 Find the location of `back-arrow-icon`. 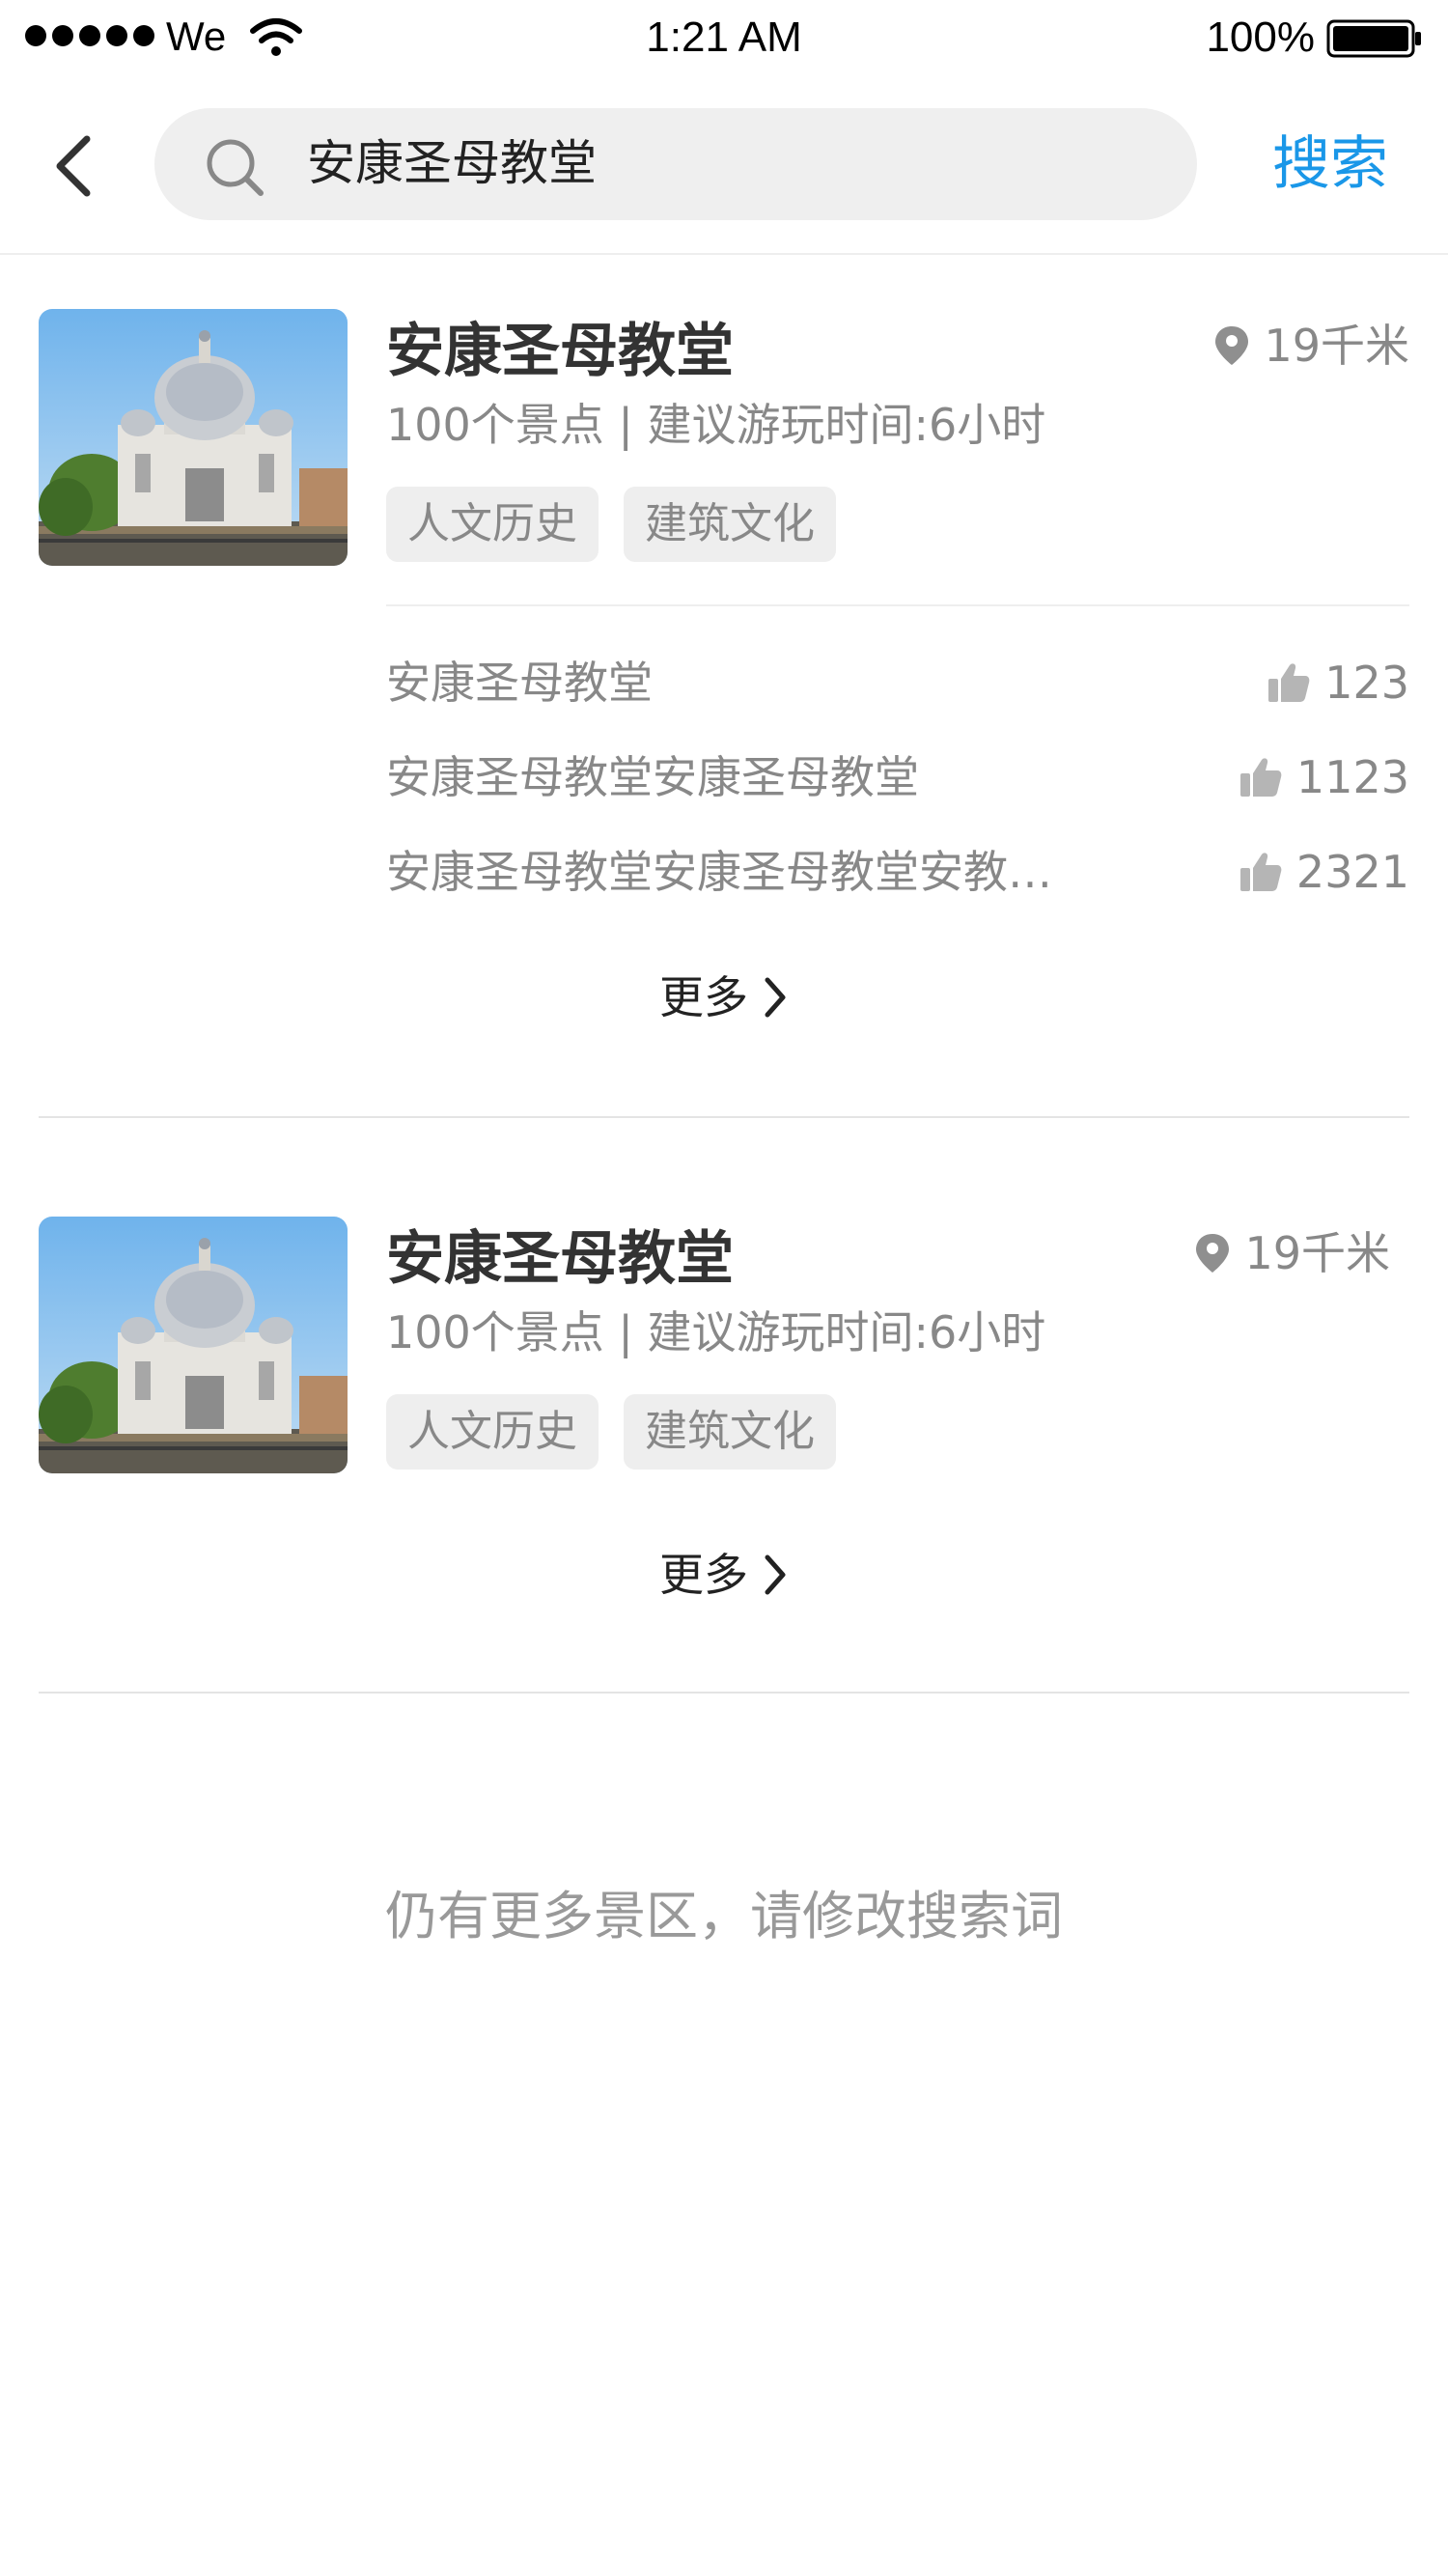

back-arrow-icon is located at coordinates (75, 166).